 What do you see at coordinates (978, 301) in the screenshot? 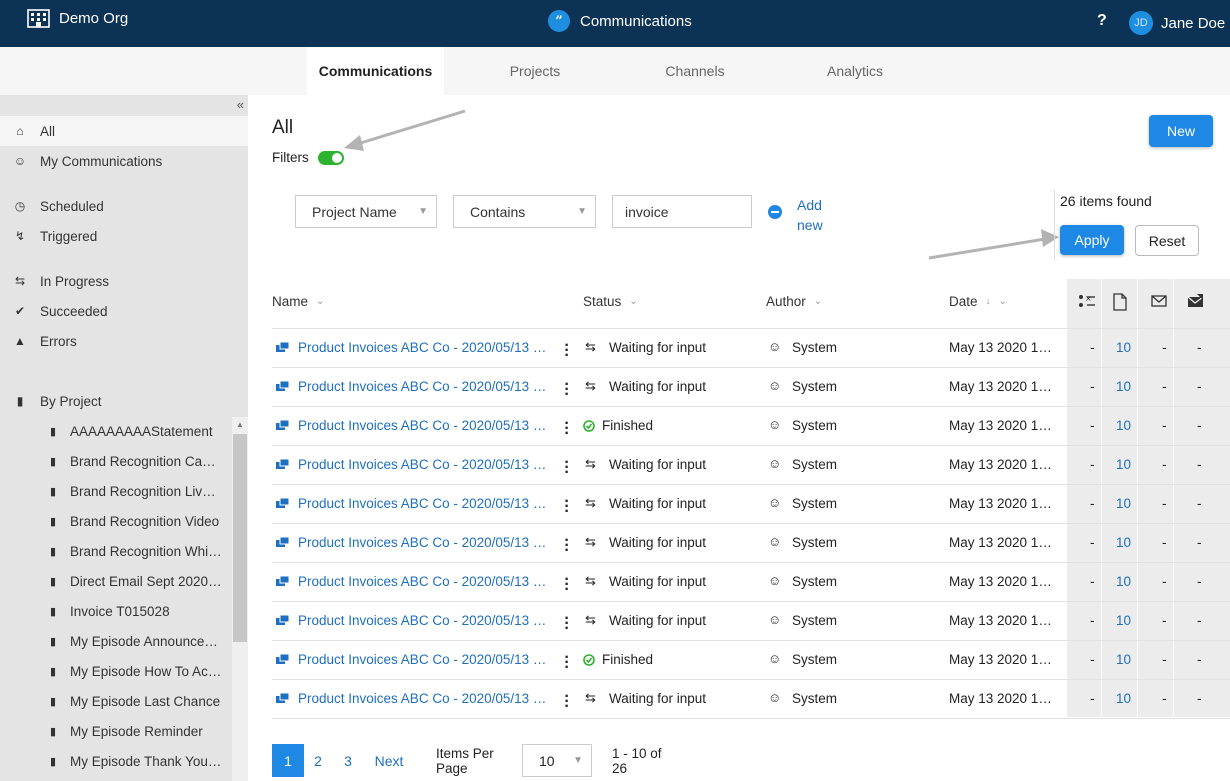
I see `column-header-date: Date ↓ ⌄` at bounding box center [978, 301].